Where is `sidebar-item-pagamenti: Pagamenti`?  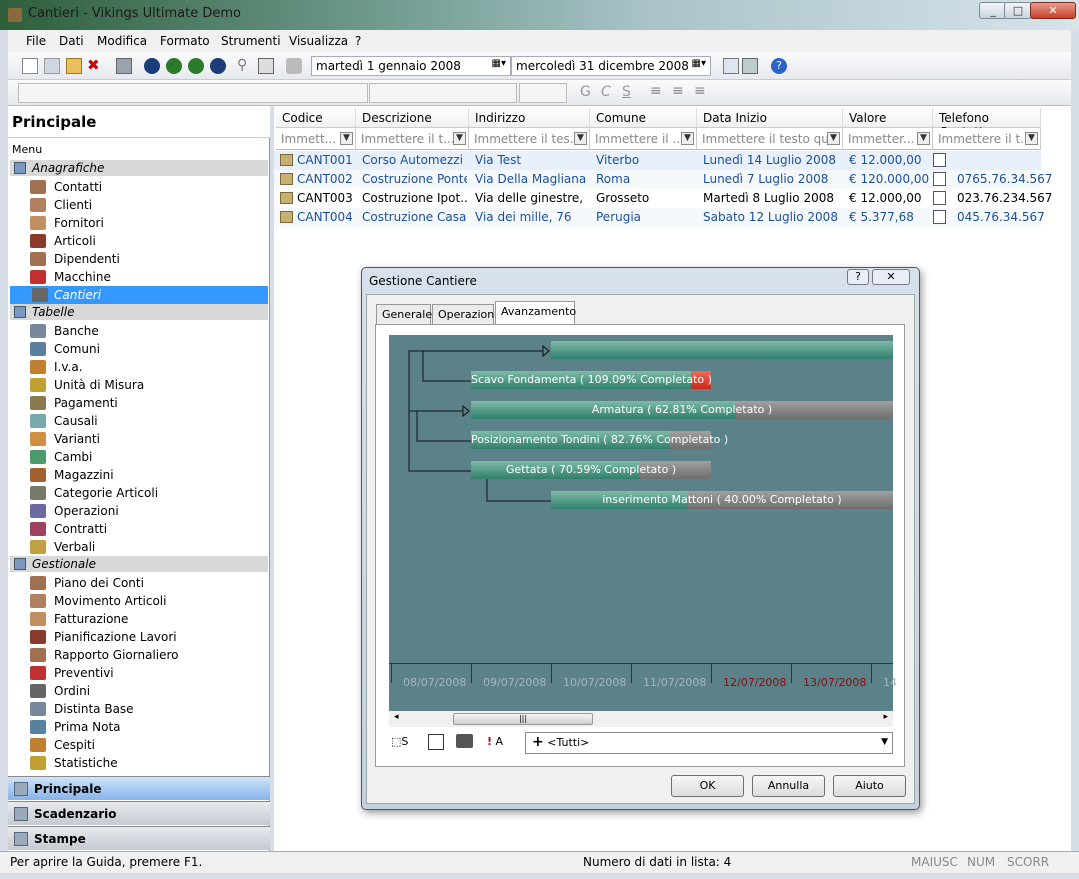 sidebar-item-pagamenti: Pagamenti is located at coordinates (74, 403).